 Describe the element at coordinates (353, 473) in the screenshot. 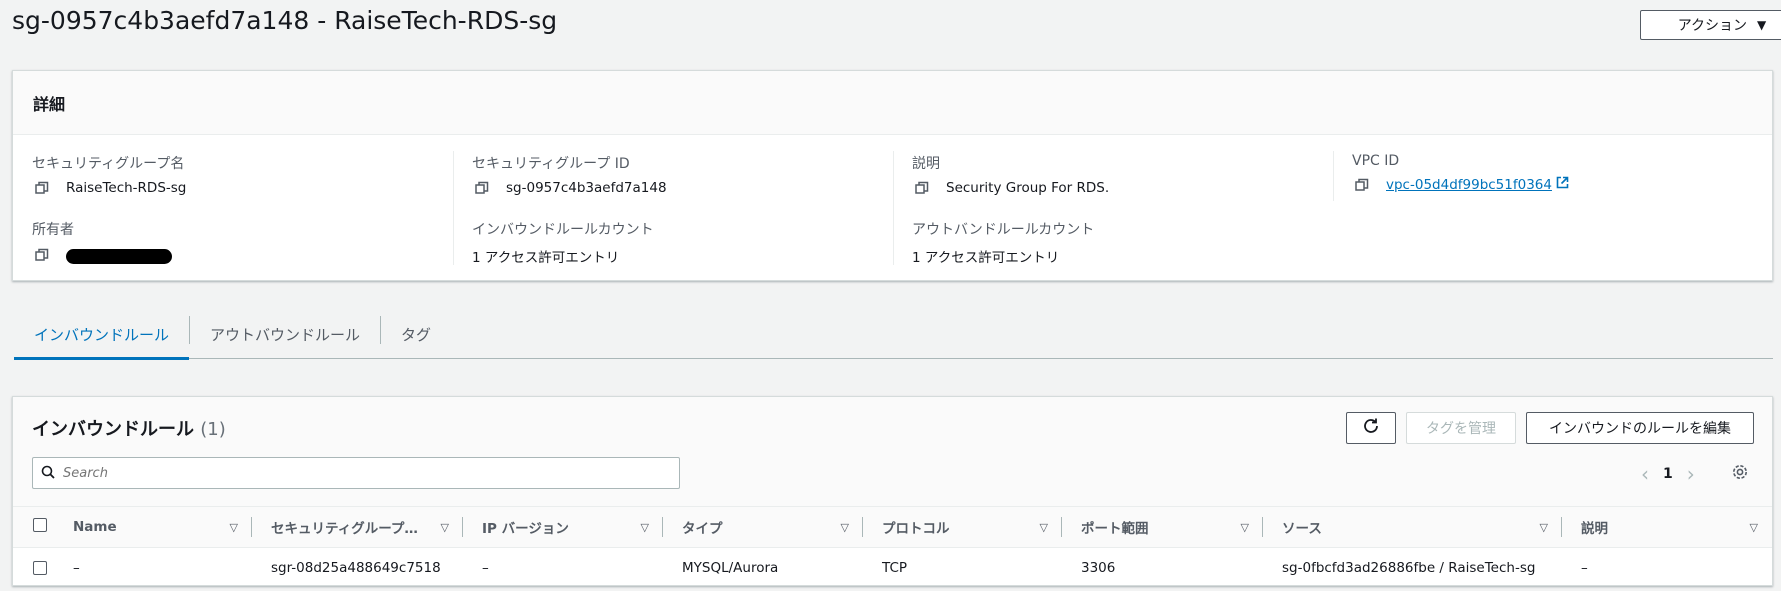

I see `search-input` at that location.